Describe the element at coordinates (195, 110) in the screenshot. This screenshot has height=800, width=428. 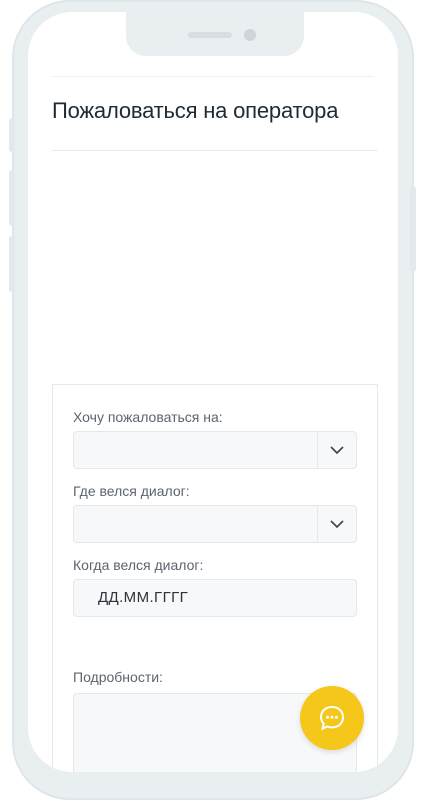
I see `page-title: Пожаловаться на оператора` at that location.